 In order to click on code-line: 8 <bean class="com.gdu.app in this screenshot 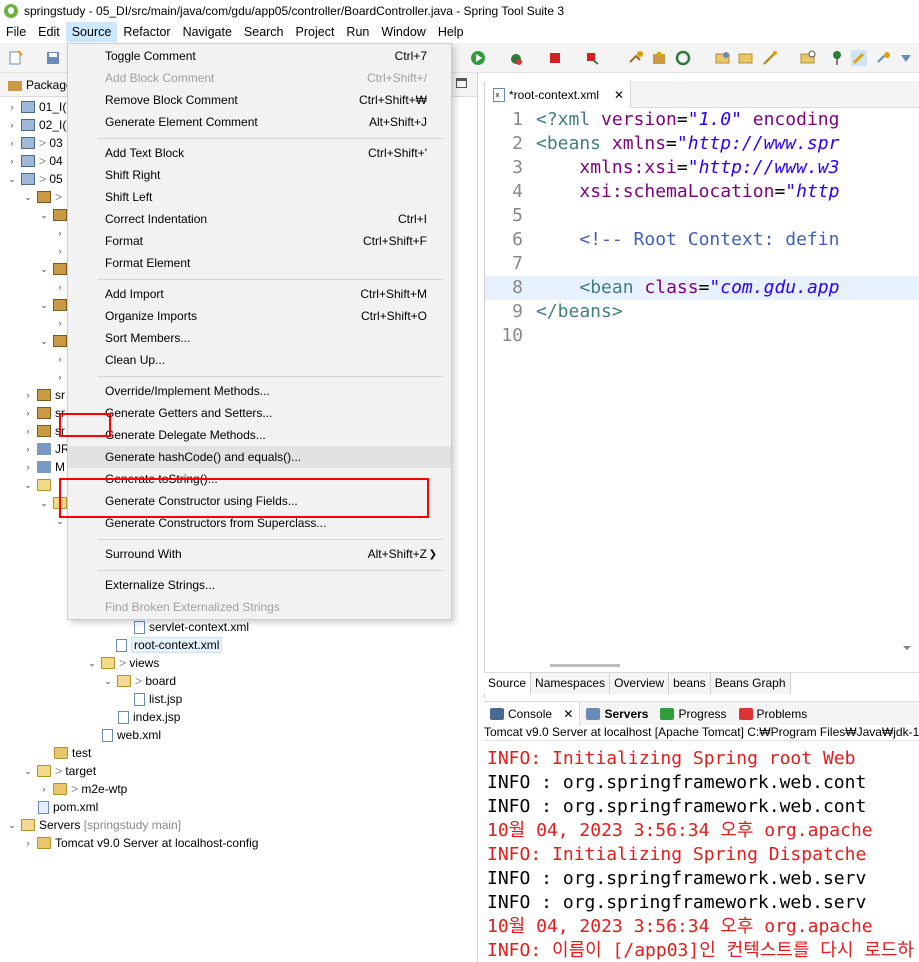, I will do `click(702, 288)`.